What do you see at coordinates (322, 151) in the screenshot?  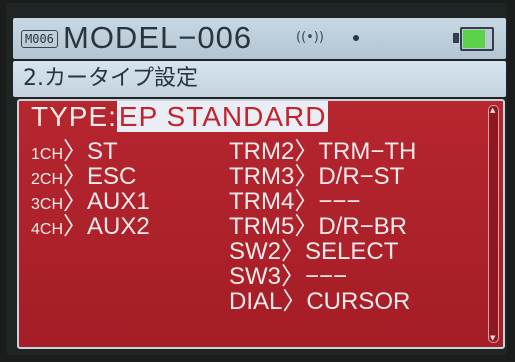 I see `assignment-trm2: TRM2〉TRM−TH` at bounding box center [322, 151].